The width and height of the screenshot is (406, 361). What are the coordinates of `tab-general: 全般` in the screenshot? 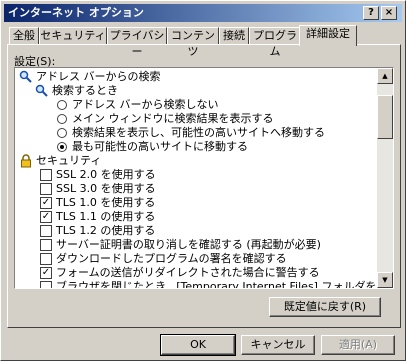 It's located at (24, 36).